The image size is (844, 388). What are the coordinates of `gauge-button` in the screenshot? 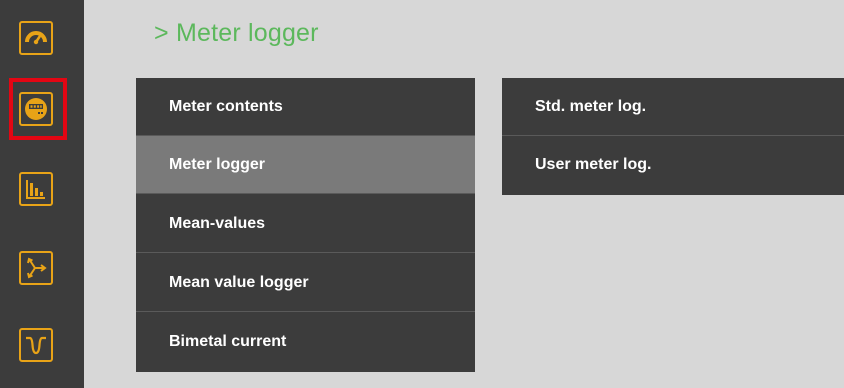 It's located at (36, 38).